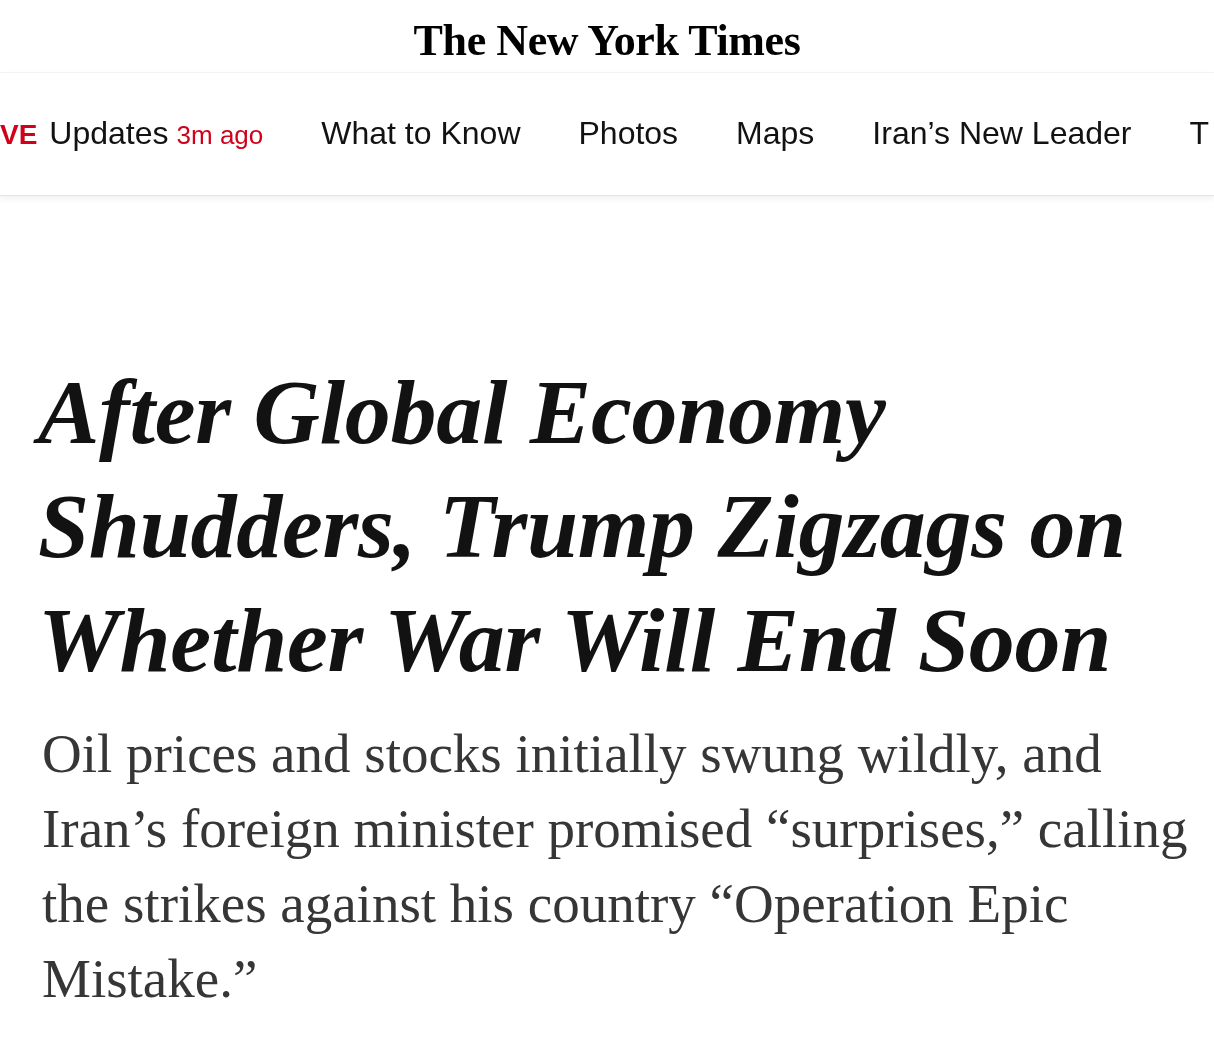 The width and height of the screenshot is (1214, 1048). Describe the element at coordinates (19, 134) in the screenshot. I see `live-label: VE` at that location.